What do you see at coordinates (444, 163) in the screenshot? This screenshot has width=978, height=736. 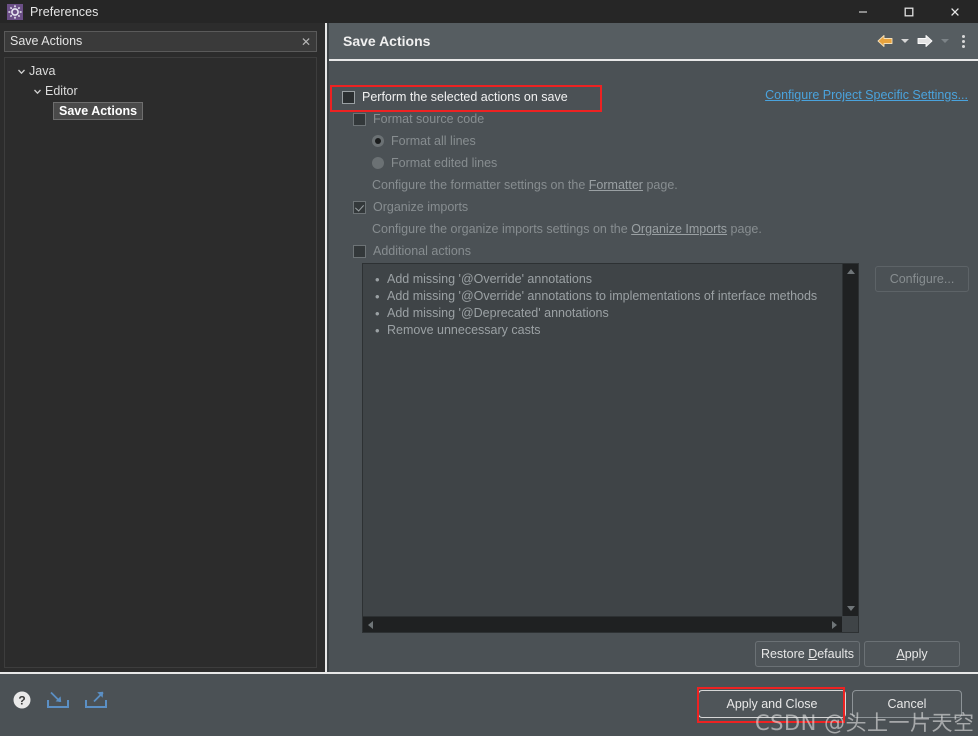 I see `format-edited-lines-label: Format edited lines` at bounding box center [444, 163].